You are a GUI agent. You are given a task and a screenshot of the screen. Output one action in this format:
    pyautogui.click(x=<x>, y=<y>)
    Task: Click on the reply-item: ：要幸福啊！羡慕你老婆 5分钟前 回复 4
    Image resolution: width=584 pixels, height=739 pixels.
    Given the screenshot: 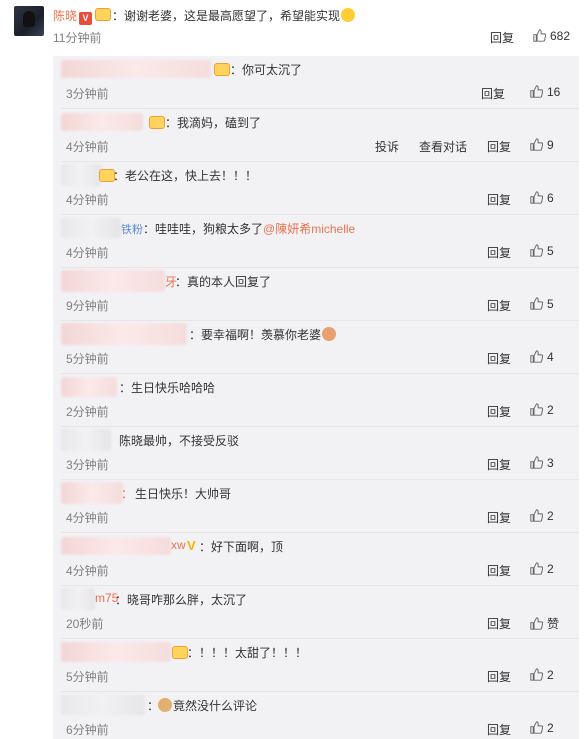 What is the action you would take?
    pyautogui.click(x=316, y=347)
    